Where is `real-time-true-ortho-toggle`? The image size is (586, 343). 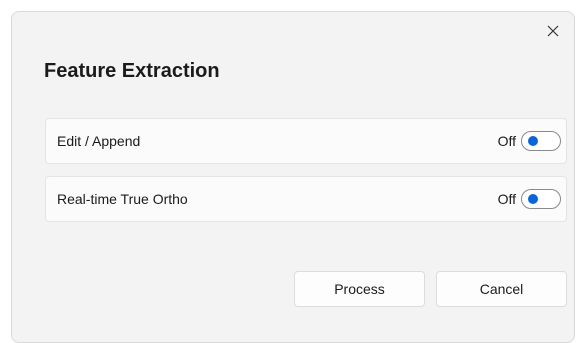
real-time-true-ortho-toggle is located at coordinates (541, 199).